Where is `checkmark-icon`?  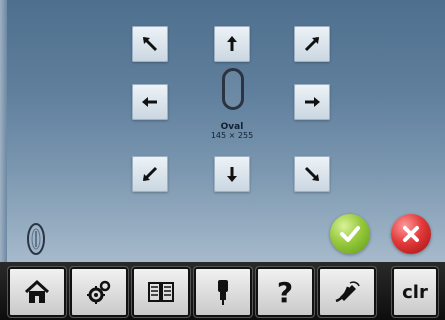
checkmark-icon is located at coordinates (350, 234).